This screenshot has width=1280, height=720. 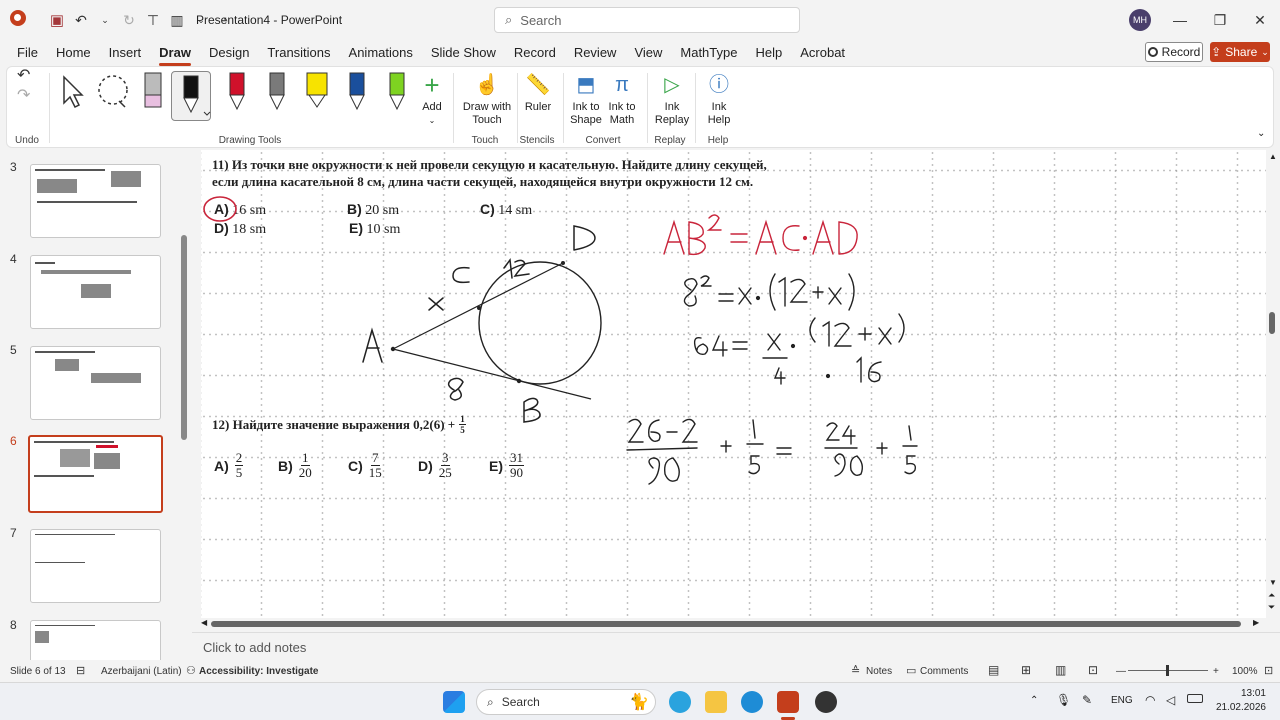 I want to click on yellow-highlighter-icon, so click(x=317, y=91).